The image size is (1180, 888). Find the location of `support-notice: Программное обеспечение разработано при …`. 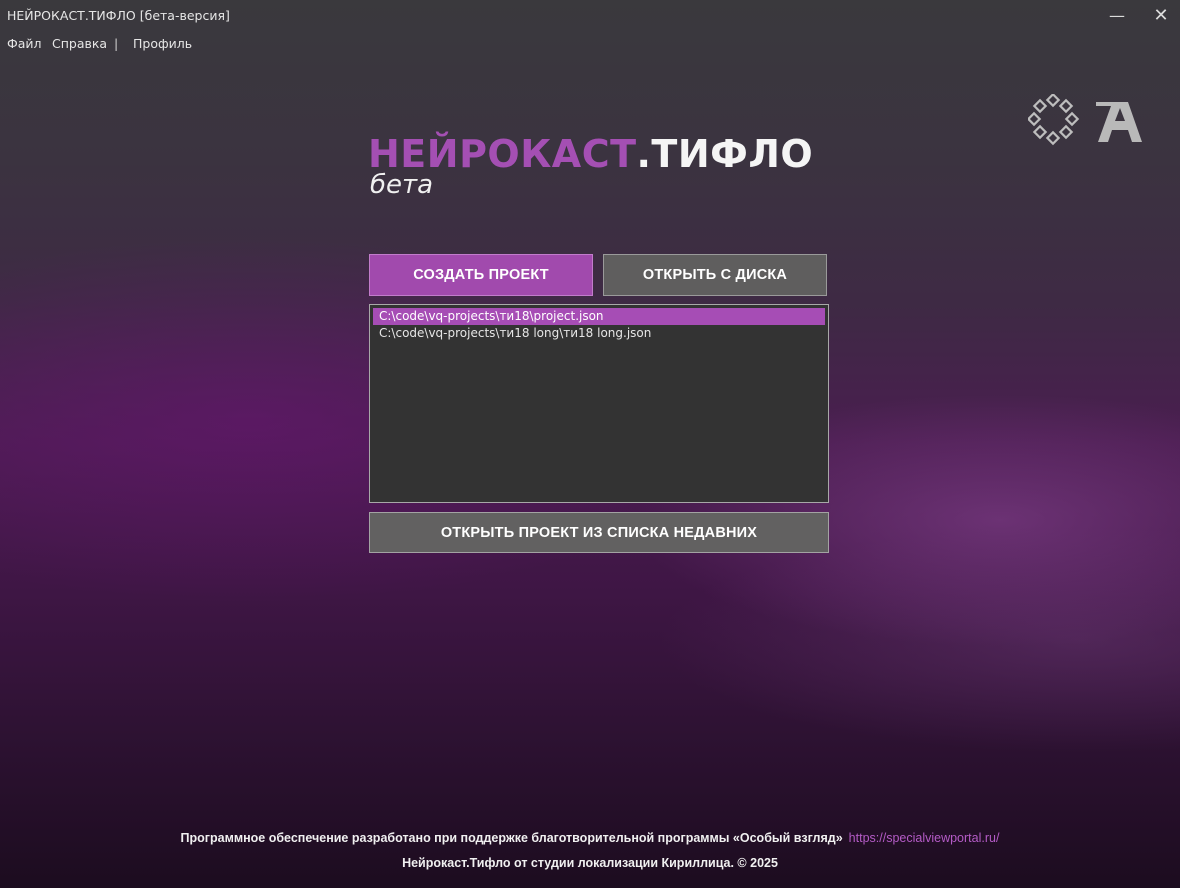

support-notice: Программное обеспечение разработано при … is located at coordinates (590, 838).